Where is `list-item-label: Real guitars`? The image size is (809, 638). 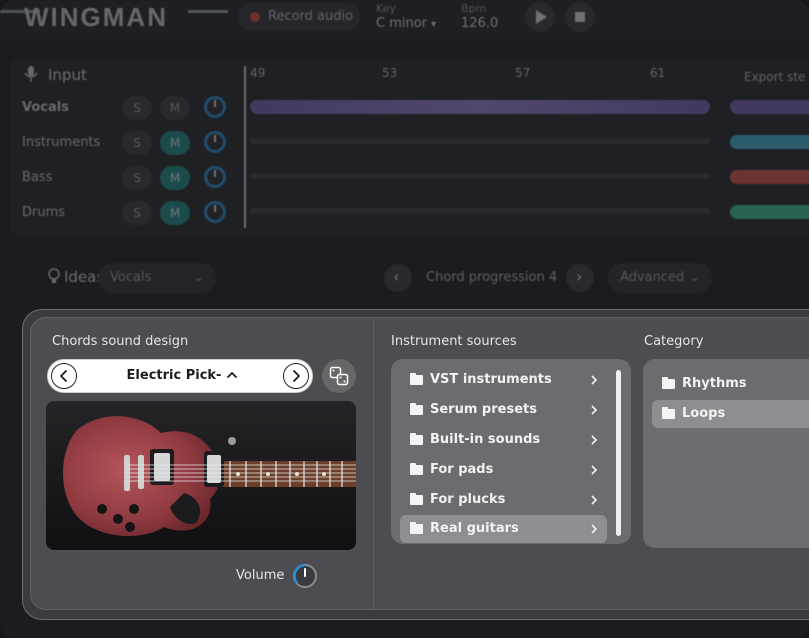 list-item-label: Real guitars is located at coordinates (474, 528).